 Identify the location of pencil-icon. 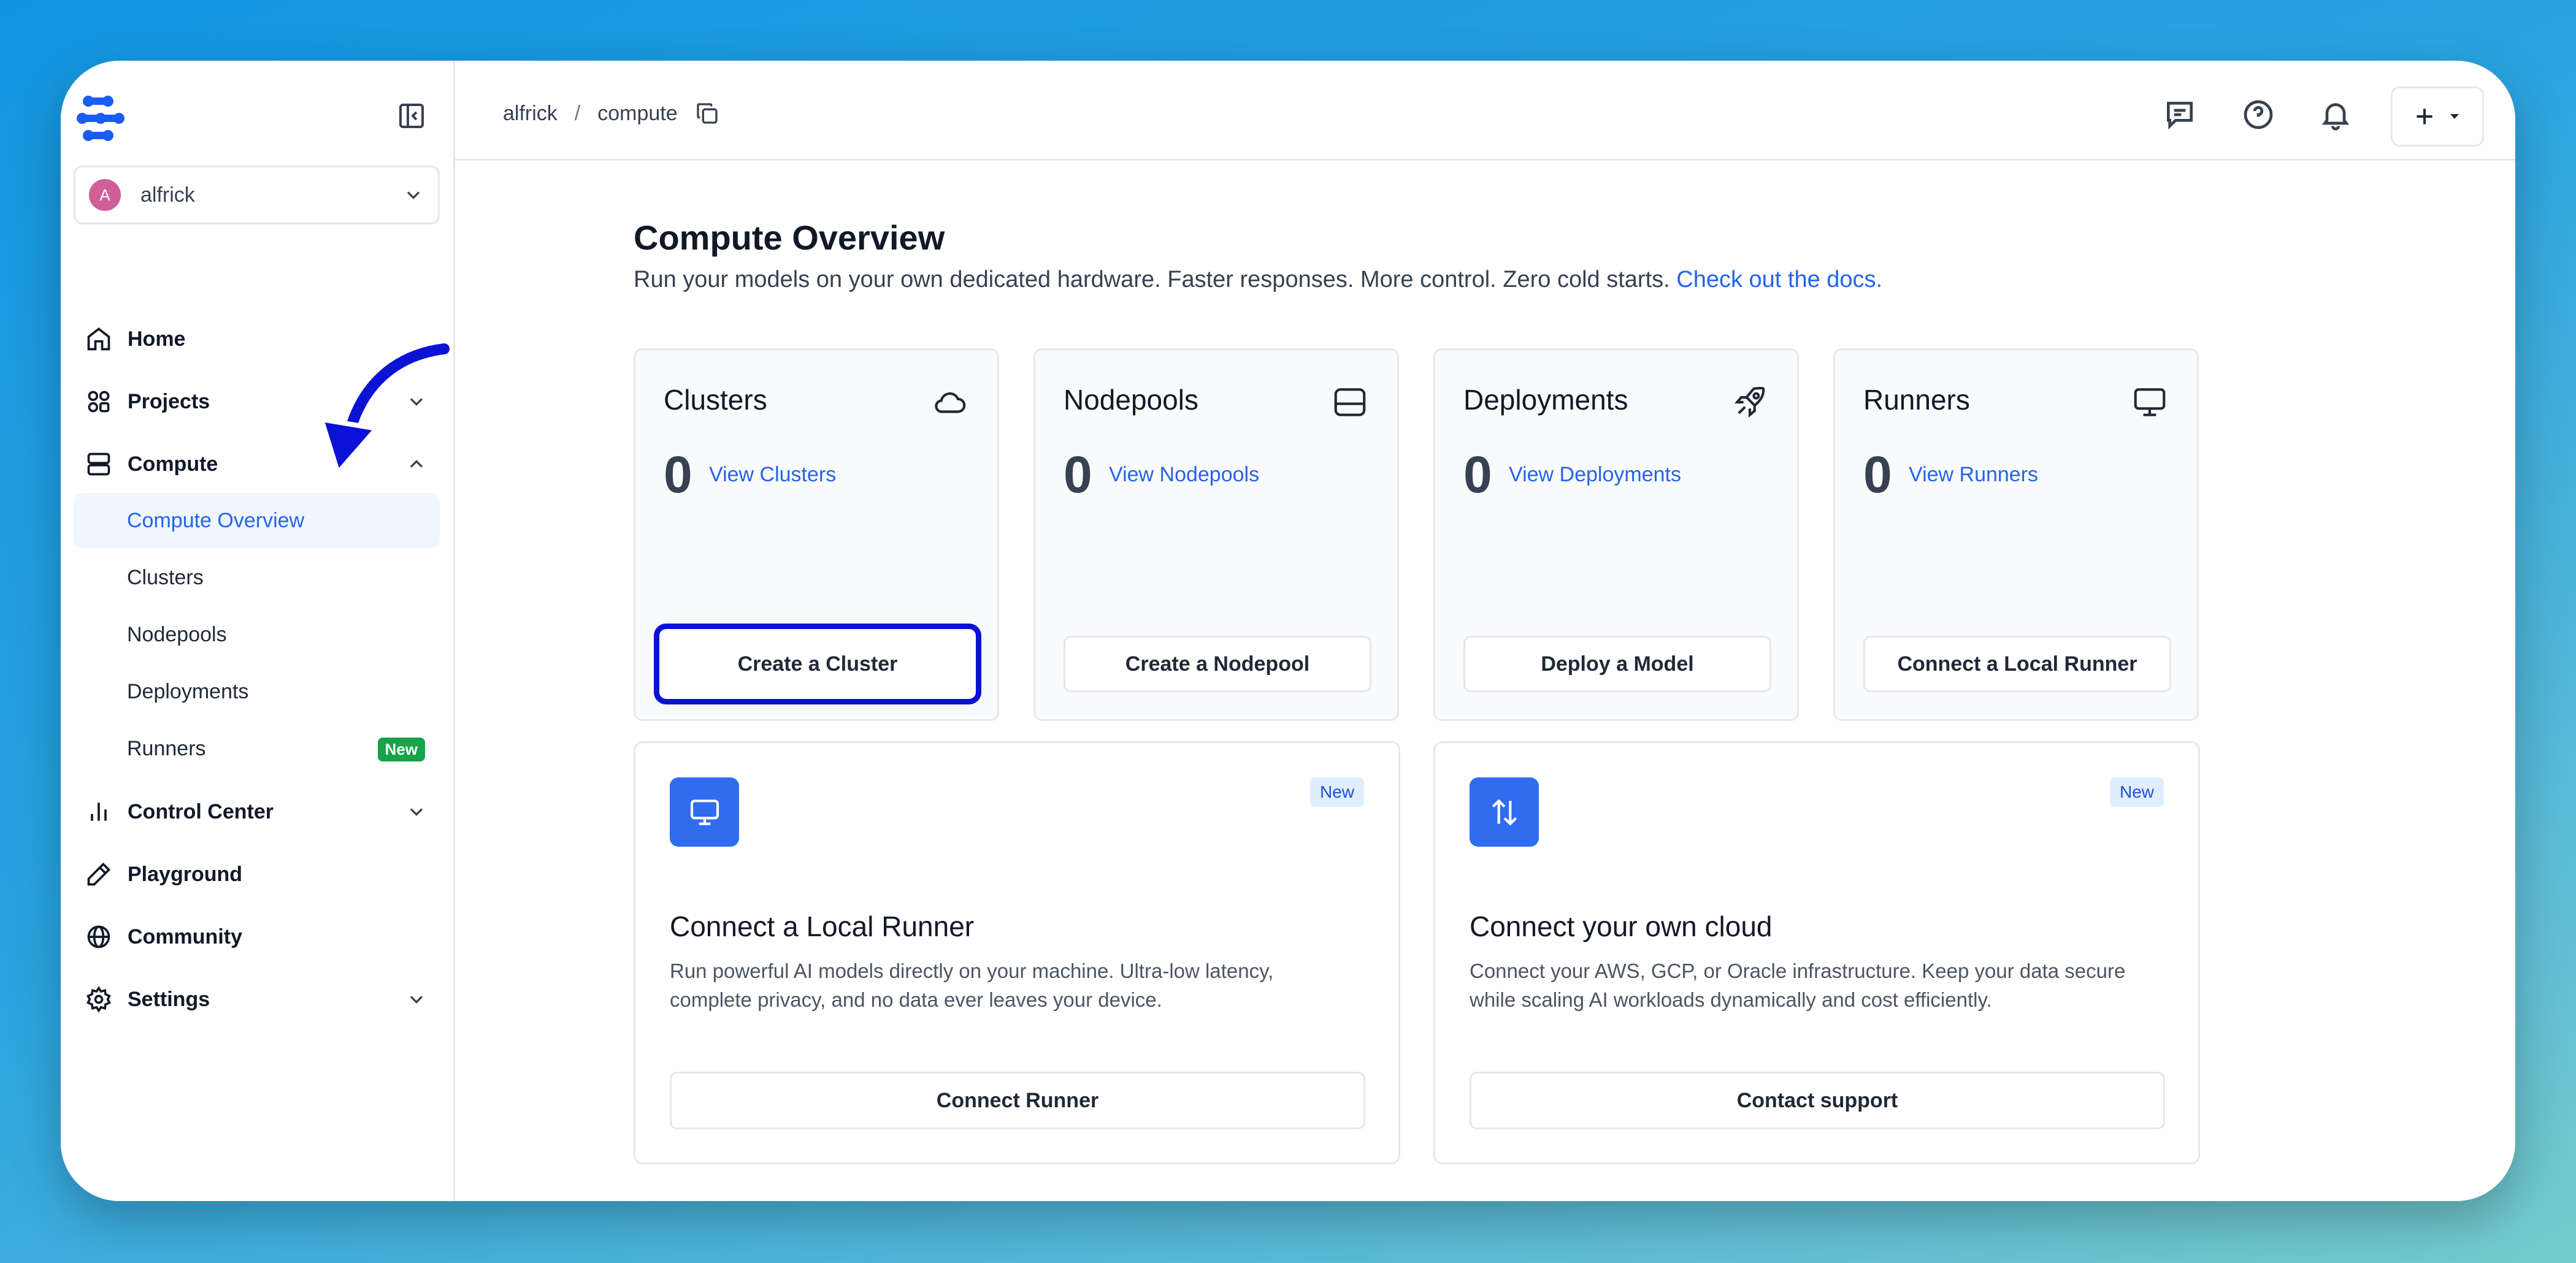
(99, 874).